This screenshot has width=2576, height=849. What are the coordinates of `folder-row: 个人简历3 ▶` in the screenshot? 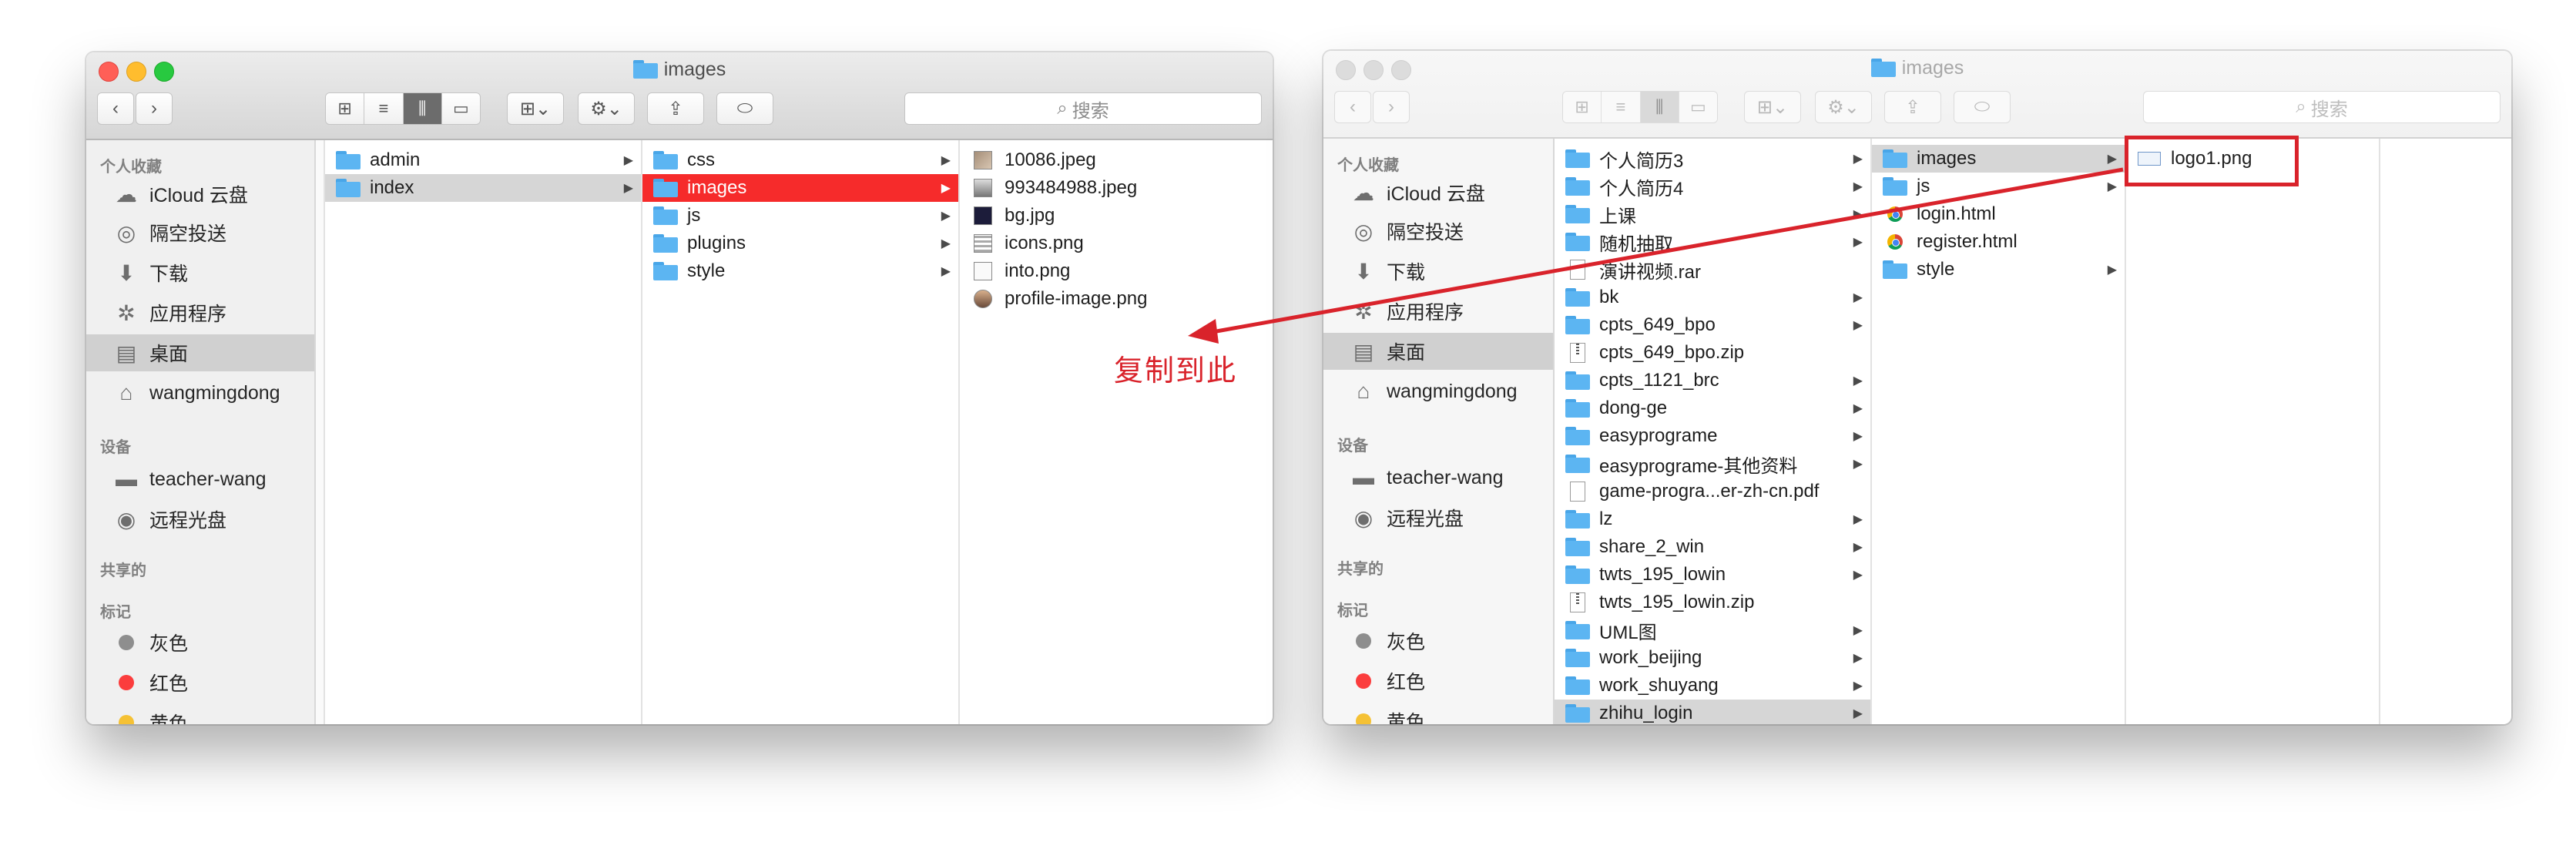 It's located at (1712, 159).